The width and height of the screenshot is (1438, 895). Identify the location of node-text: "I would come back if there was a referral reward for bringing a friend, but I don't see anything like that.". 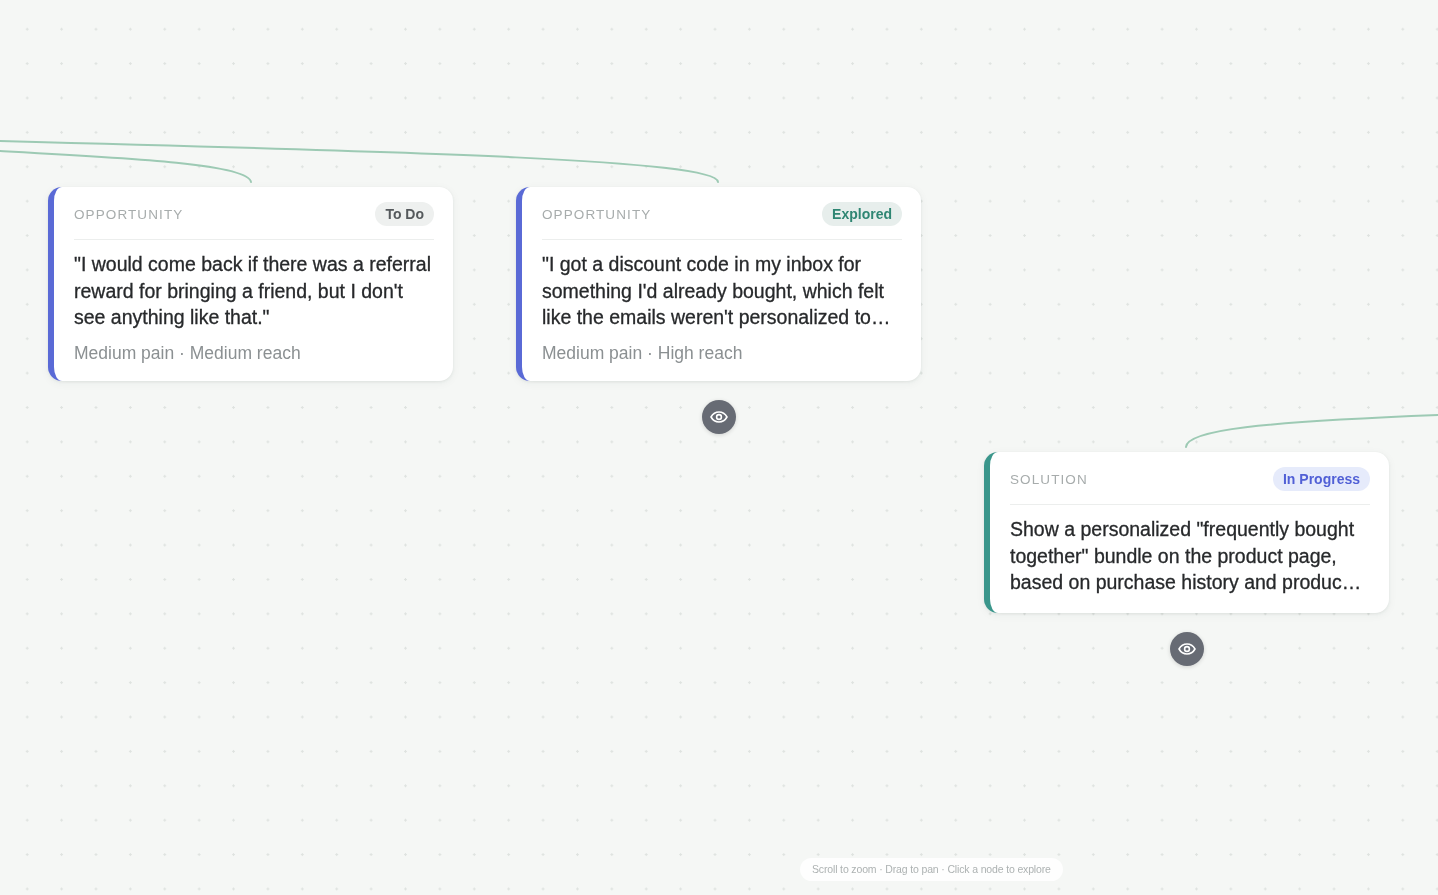
(253, 291).